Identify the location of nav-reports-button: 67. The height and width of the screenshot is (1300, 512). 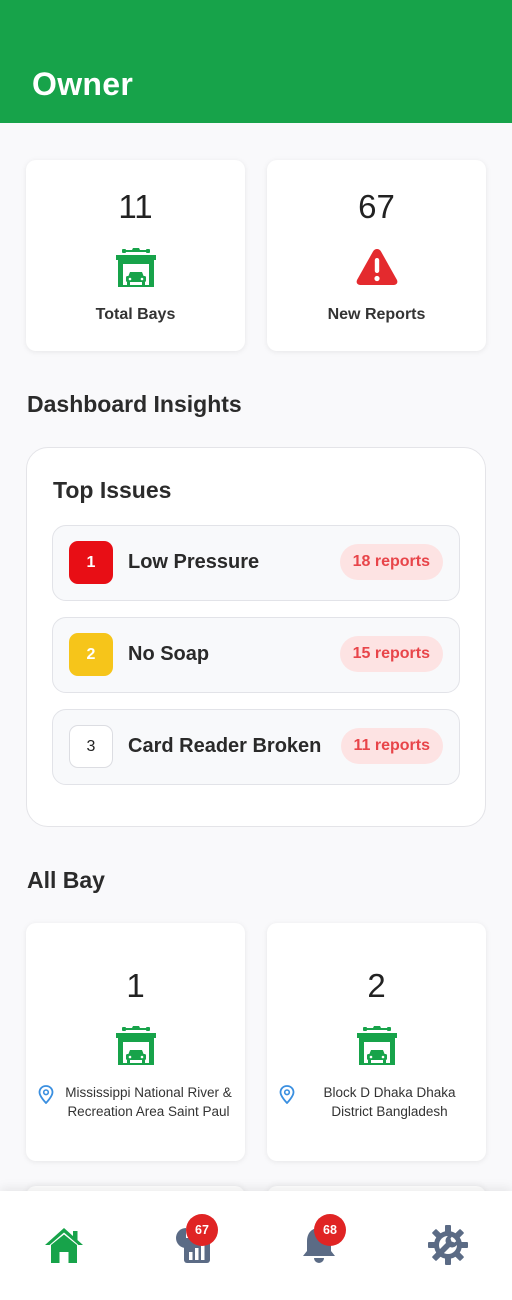
(194, 1242).